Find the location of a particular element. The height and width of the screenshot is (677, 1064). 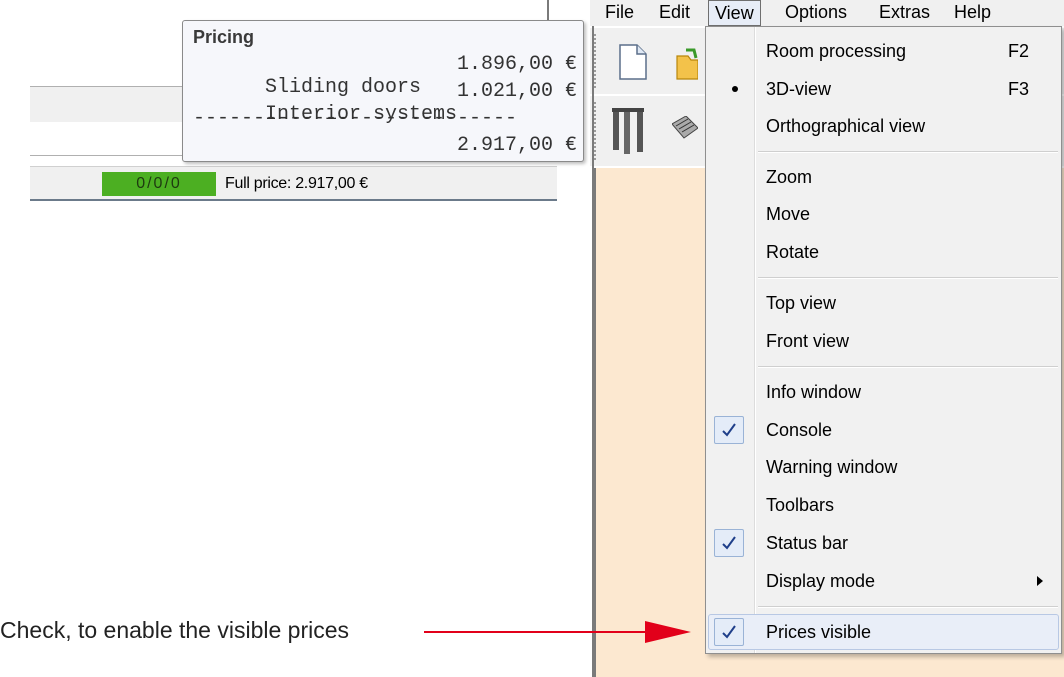

menu-item-label: Status bar is located at coordinates (807, 543).